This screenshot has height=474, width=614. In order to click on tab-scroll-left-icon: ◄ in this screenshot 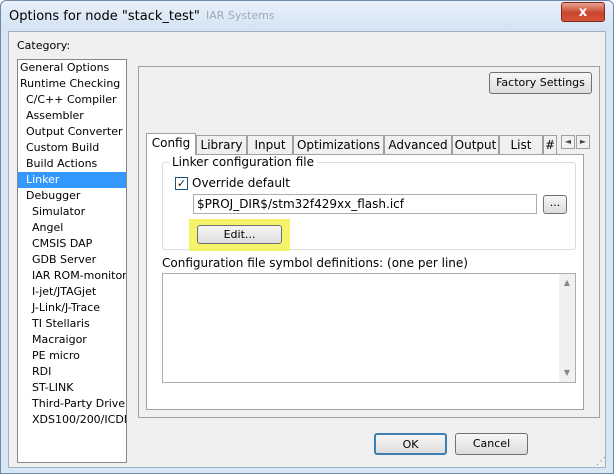, I will do `click(568, 142)`.